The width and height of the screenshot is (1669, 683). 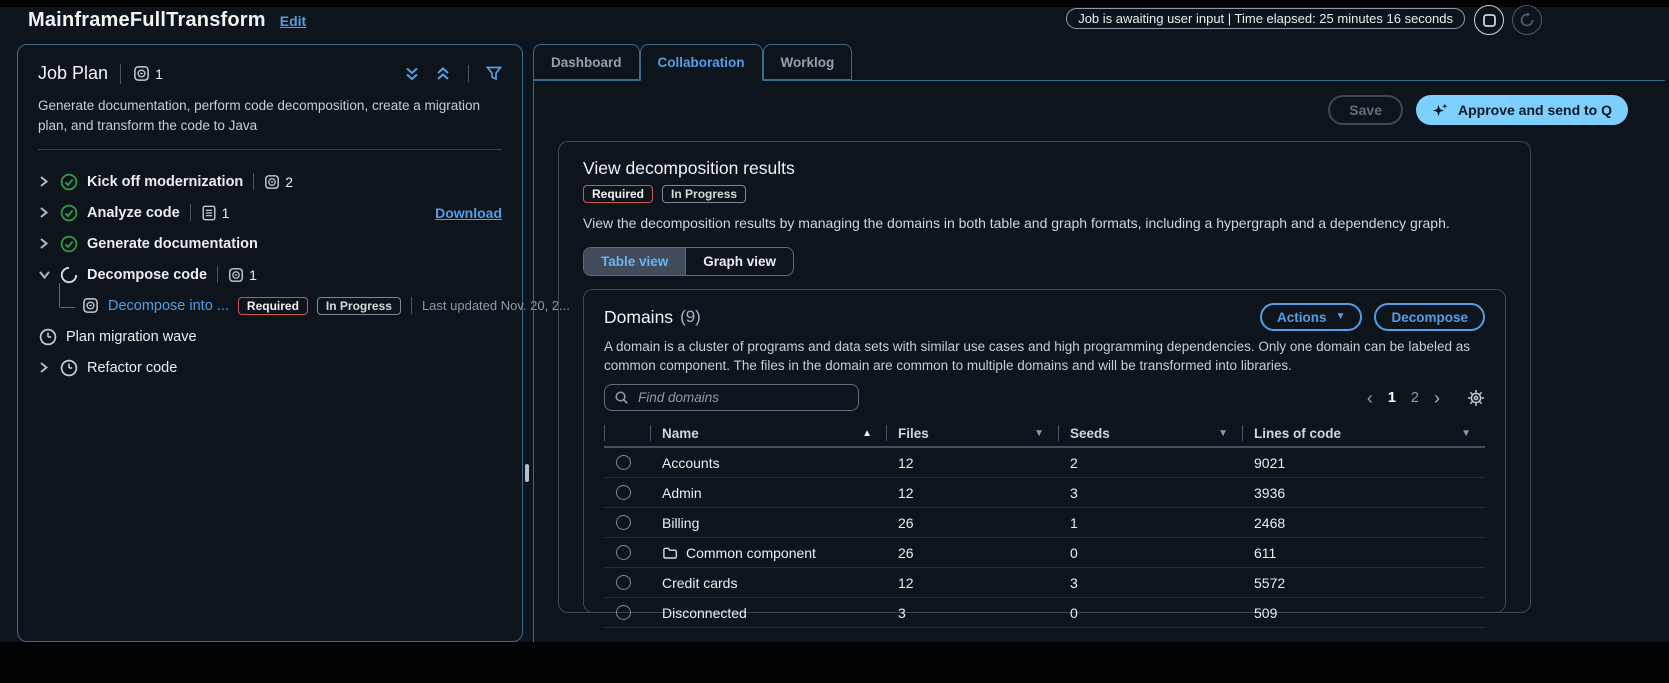 I want to click on collapse-all-icon, so click(x=443, y=74).